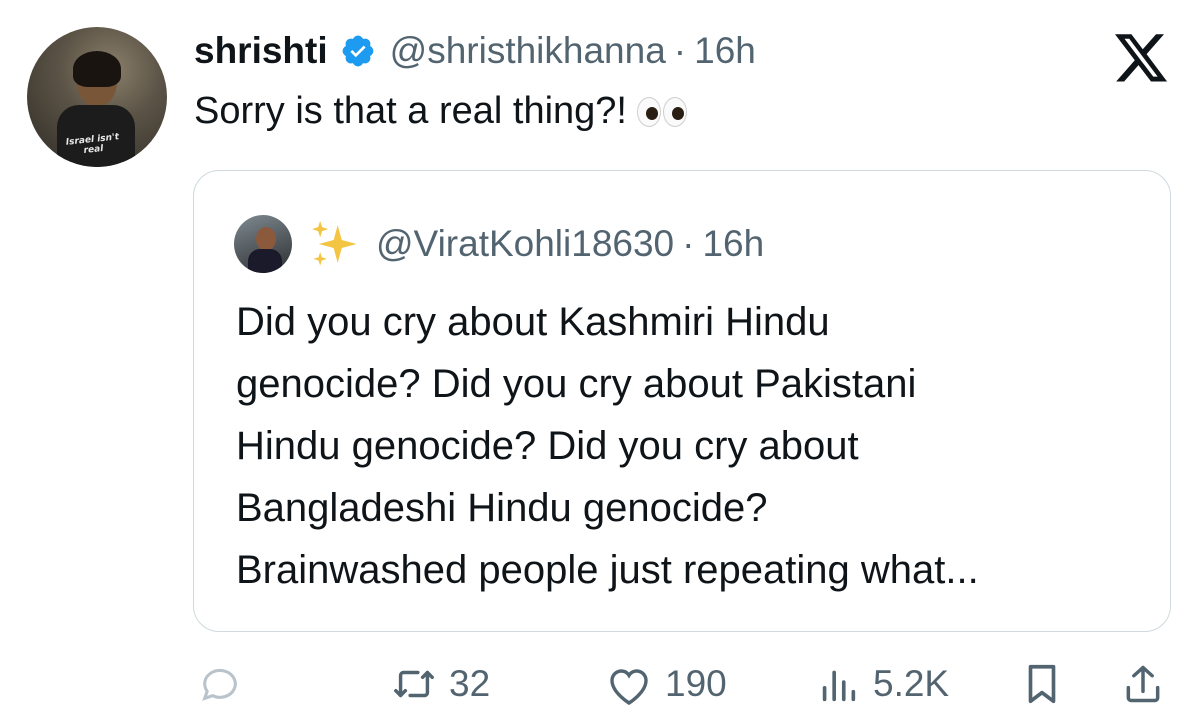  What do you see at coordinates (649, 111) in the screenshot?
I see `eye-left` at bounding box center [649, 111].